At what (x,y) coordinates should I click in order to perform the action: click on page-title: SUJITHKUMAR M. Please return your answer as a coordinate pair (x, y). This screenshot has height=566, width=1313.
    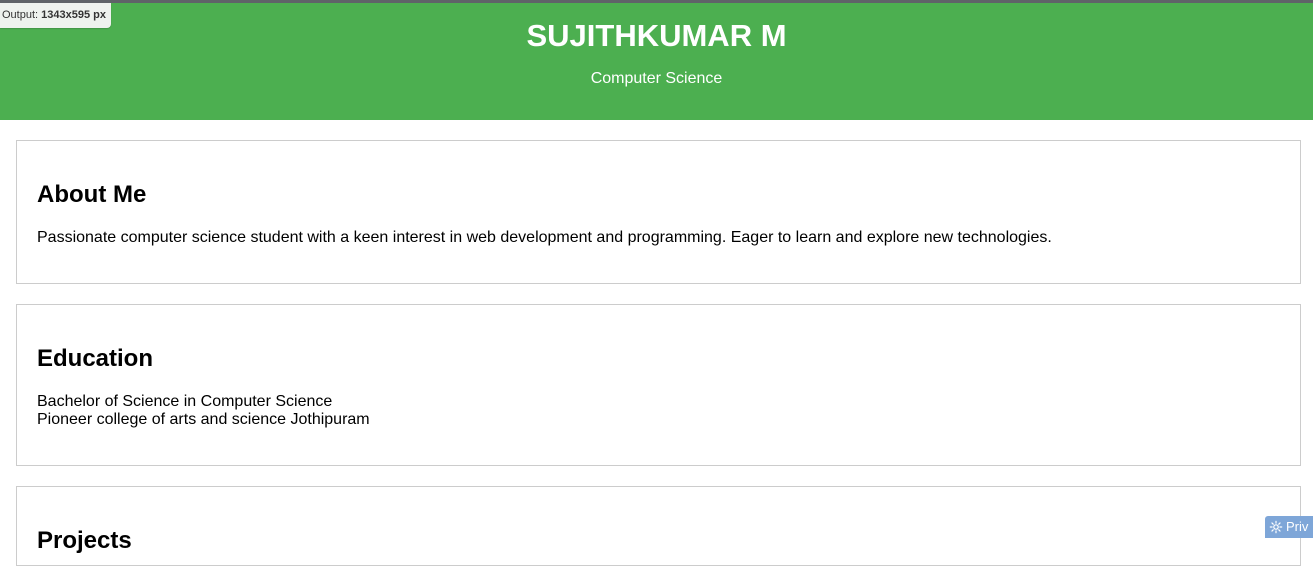
    Looking at the image, I should click on (656, 35).